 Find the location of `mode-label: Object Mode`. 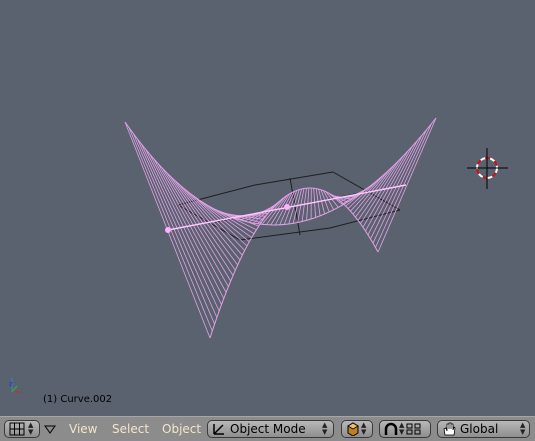

mode-label: Object Mode is located at coordinates (268, 429).